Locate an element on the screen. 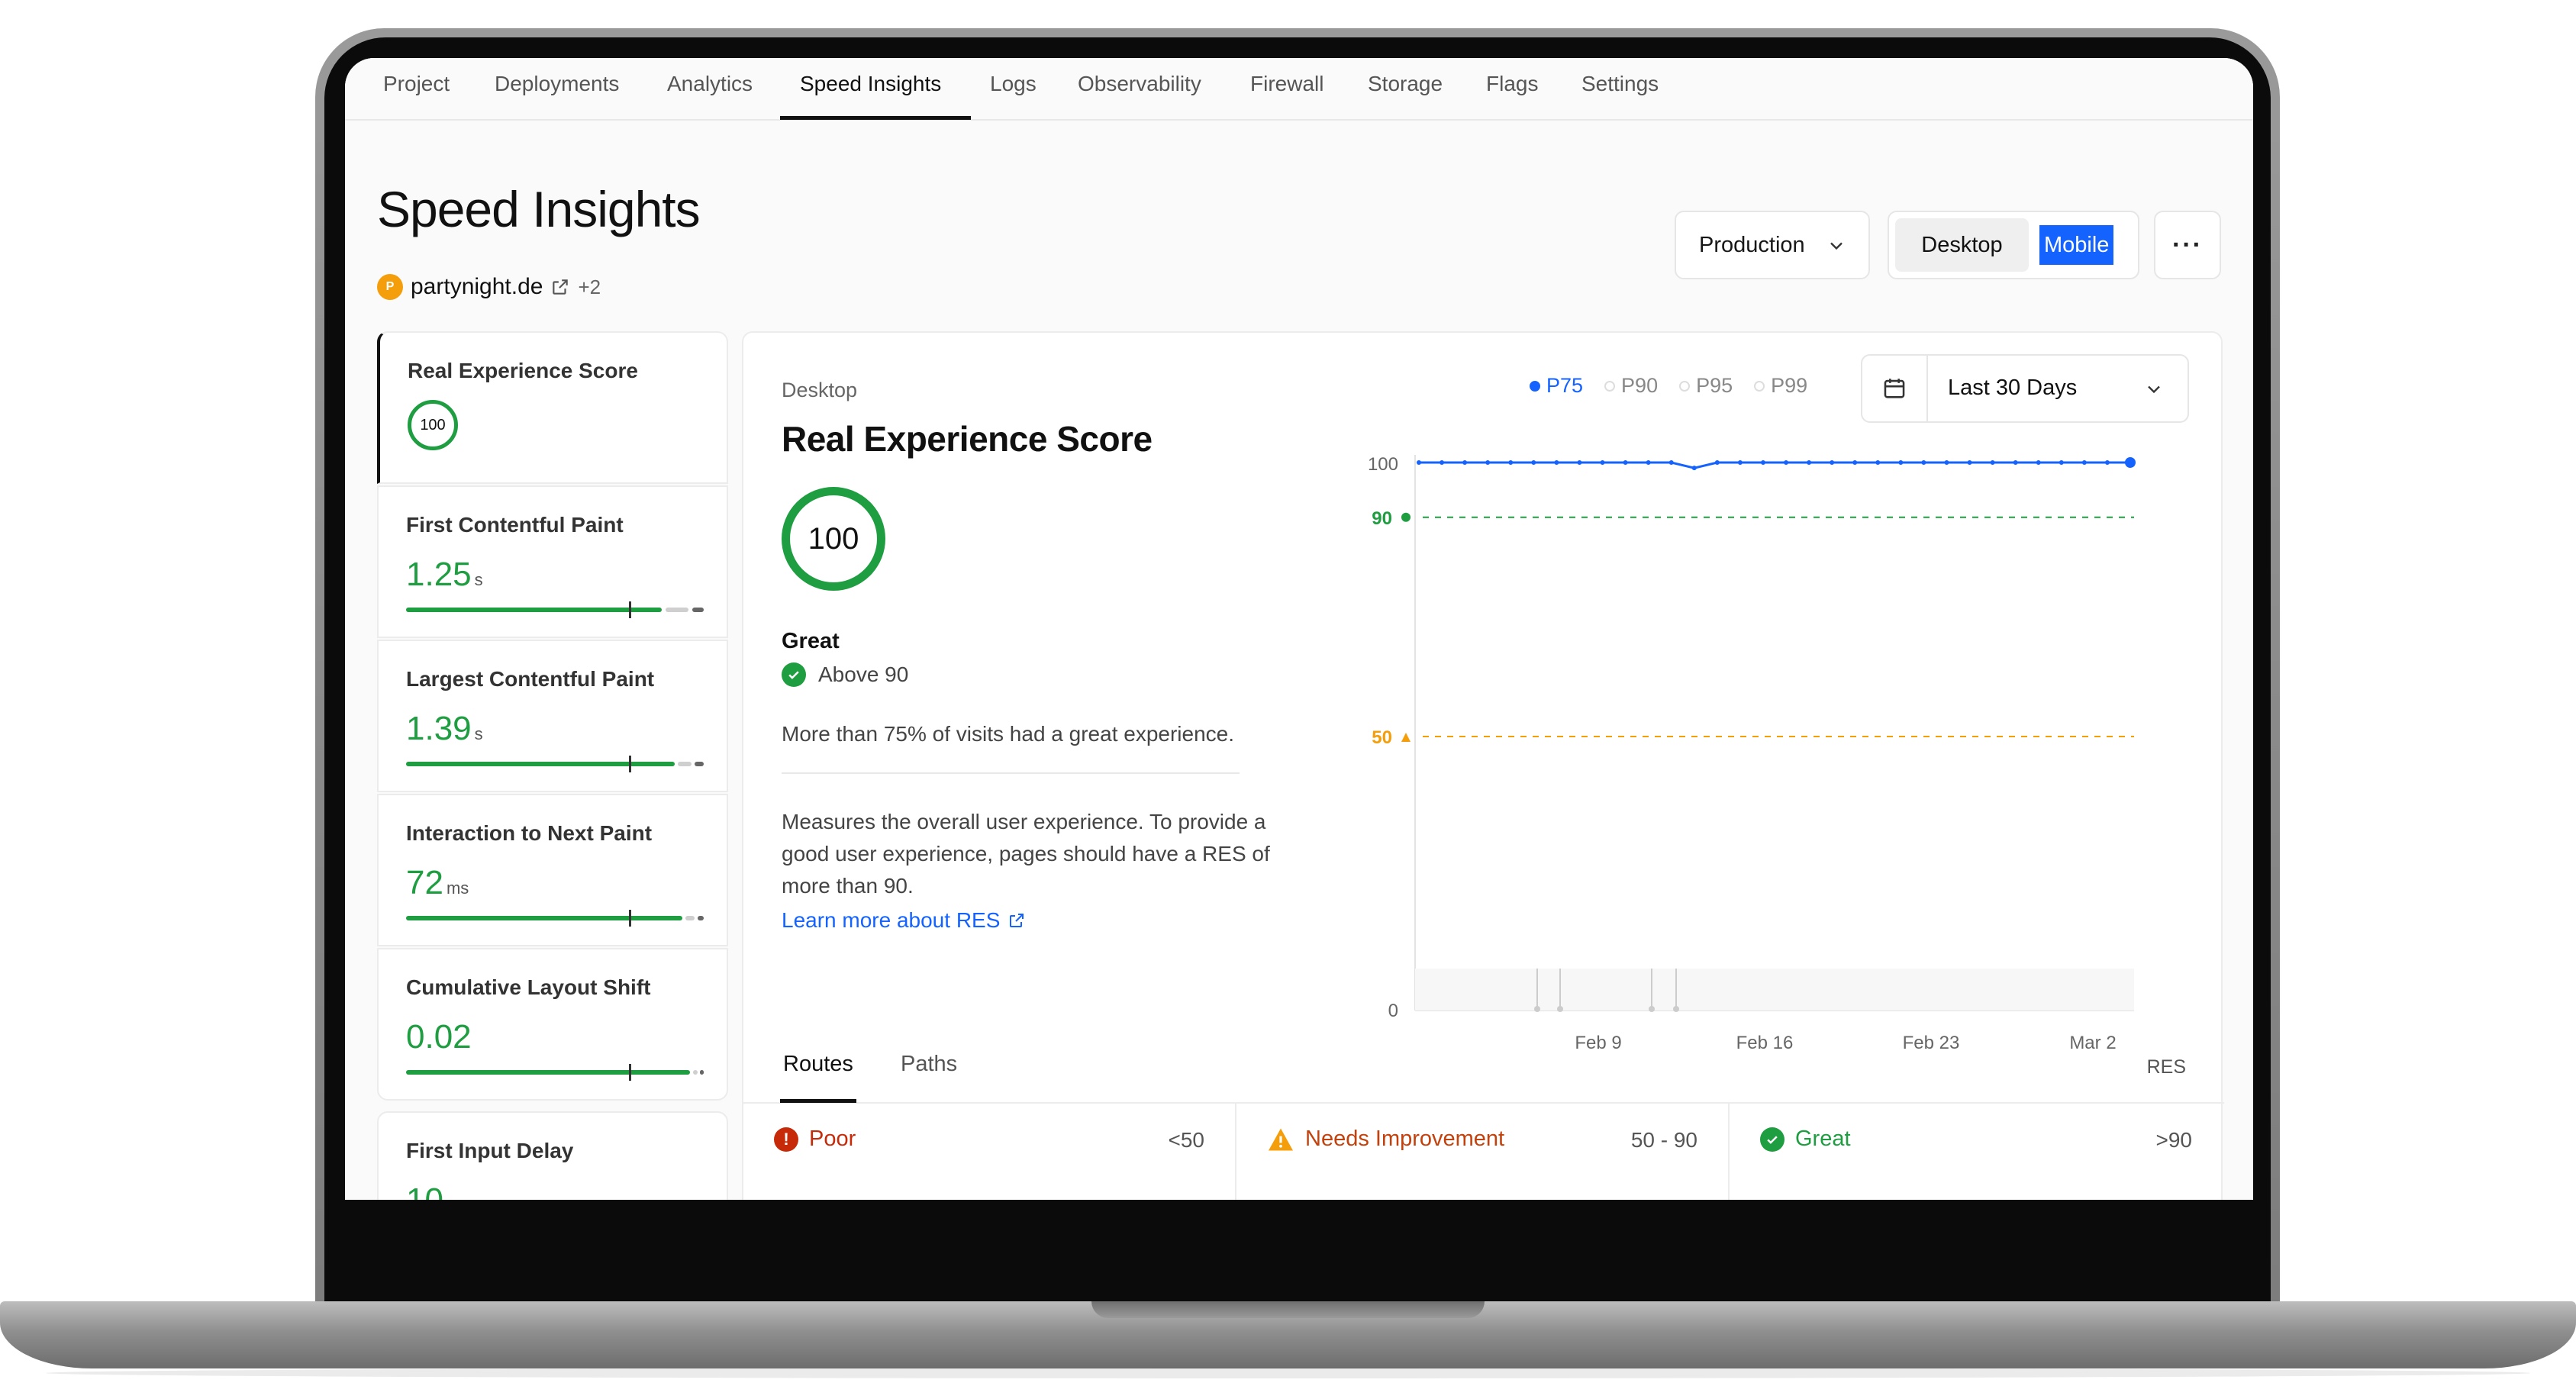 This screenshot has width=2576, height=1399. sample-volume-band is located at coordinates (1775, 990).